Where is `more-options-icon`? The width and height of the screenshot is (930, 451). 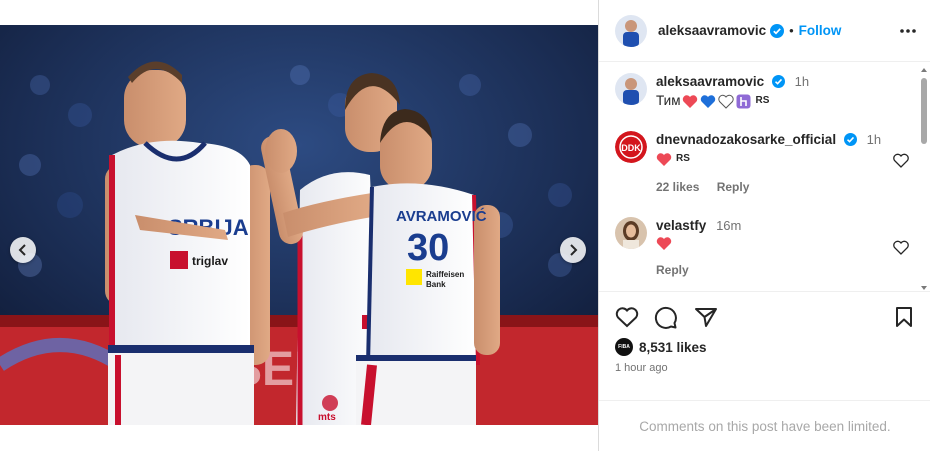
more-options-icon is located at coordinates (908, 31).